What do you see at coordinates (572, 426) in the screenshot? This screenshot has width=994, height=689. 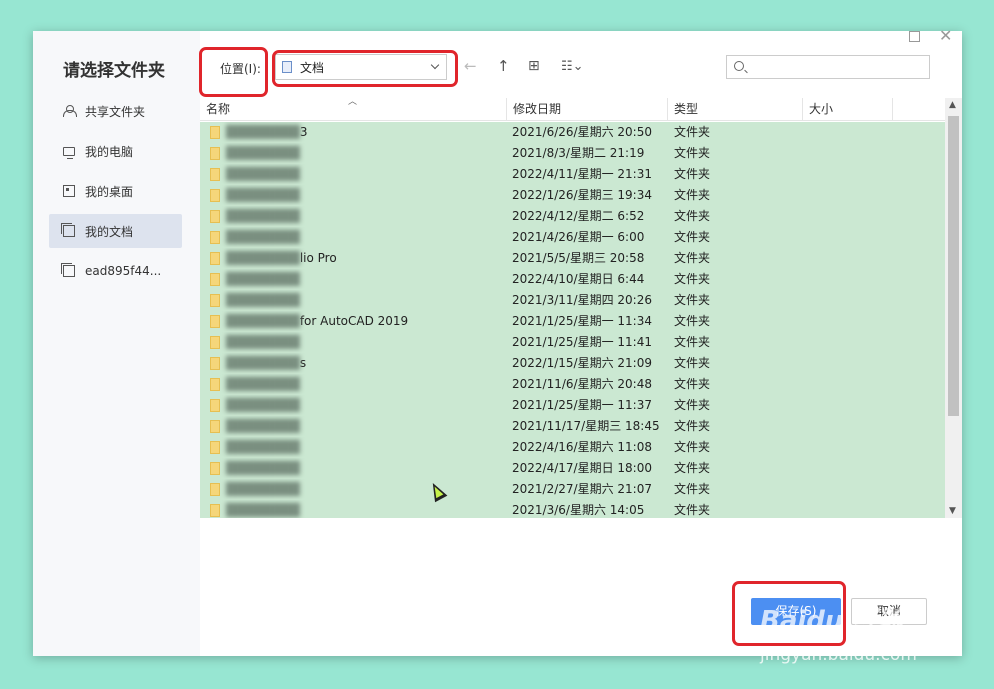 I see `file-row: ████████ 2021/11/17/星期三 18:45 文件夹` at bounding box center [572, 426].